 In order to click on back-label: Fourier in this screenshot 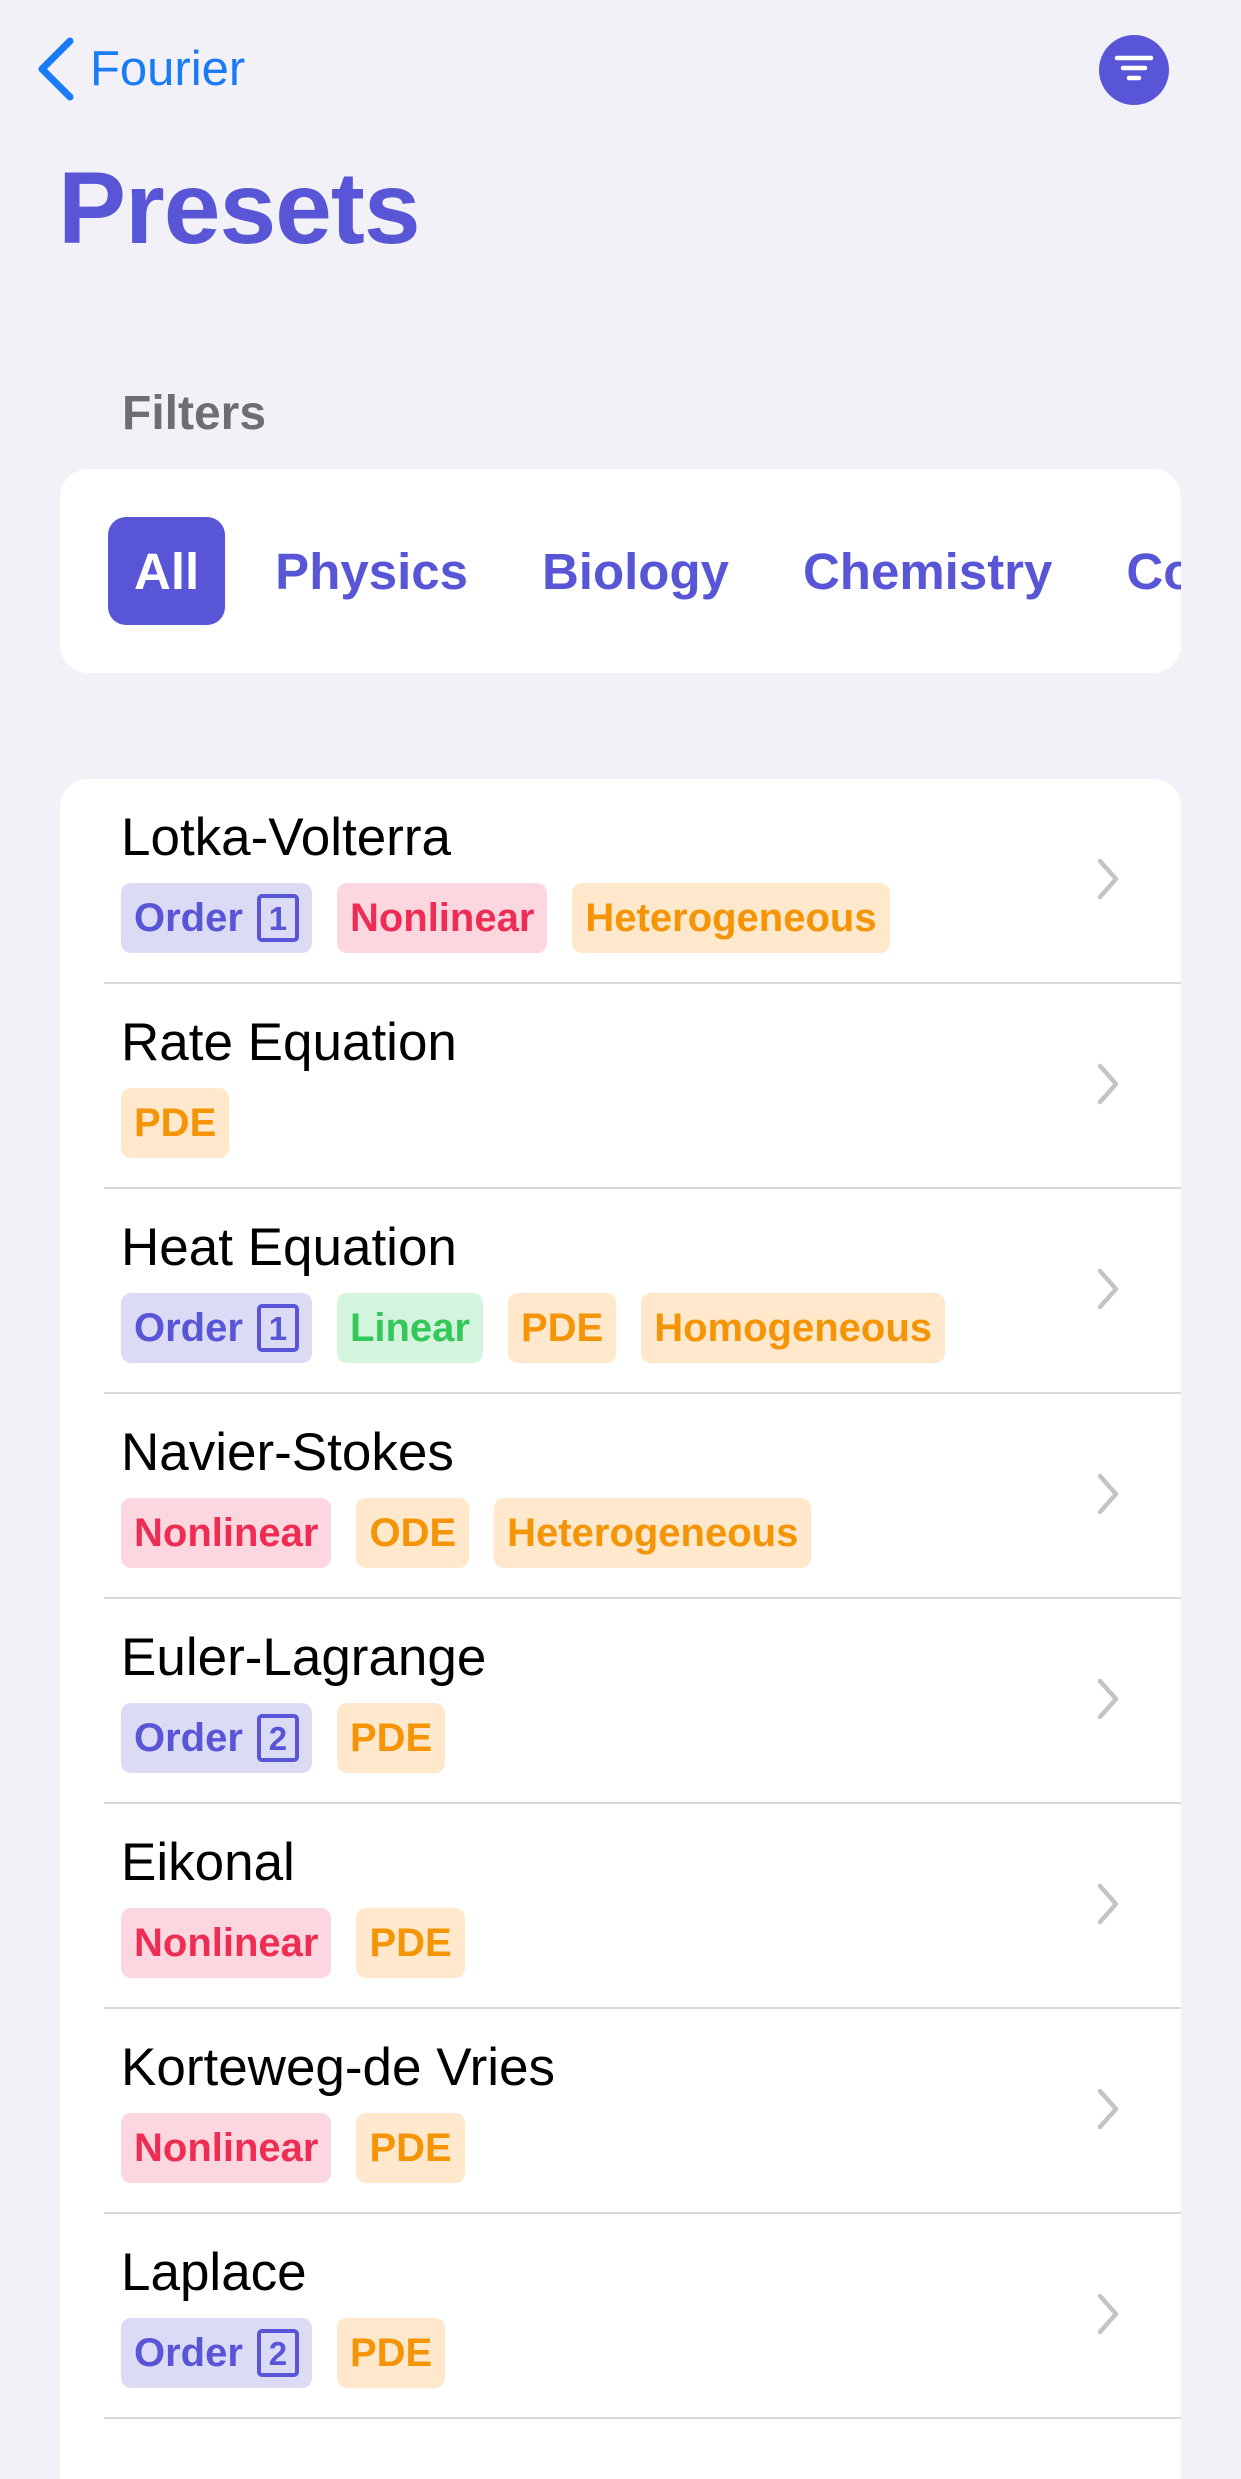, I will do `click(168, 69)`.